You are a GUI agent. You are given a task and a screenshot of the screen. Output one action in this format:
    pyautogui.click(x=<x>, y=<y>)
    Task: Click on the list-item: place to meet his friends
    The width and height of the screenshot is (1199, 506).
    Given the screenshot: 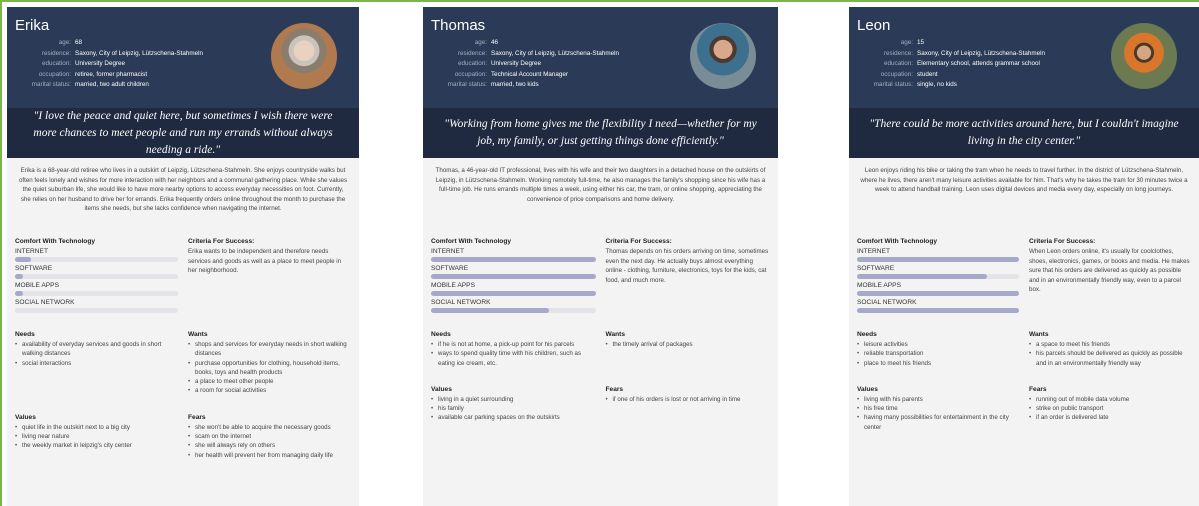 What is the action you would take?
    pyautogui.click(x=938, y=364)
    